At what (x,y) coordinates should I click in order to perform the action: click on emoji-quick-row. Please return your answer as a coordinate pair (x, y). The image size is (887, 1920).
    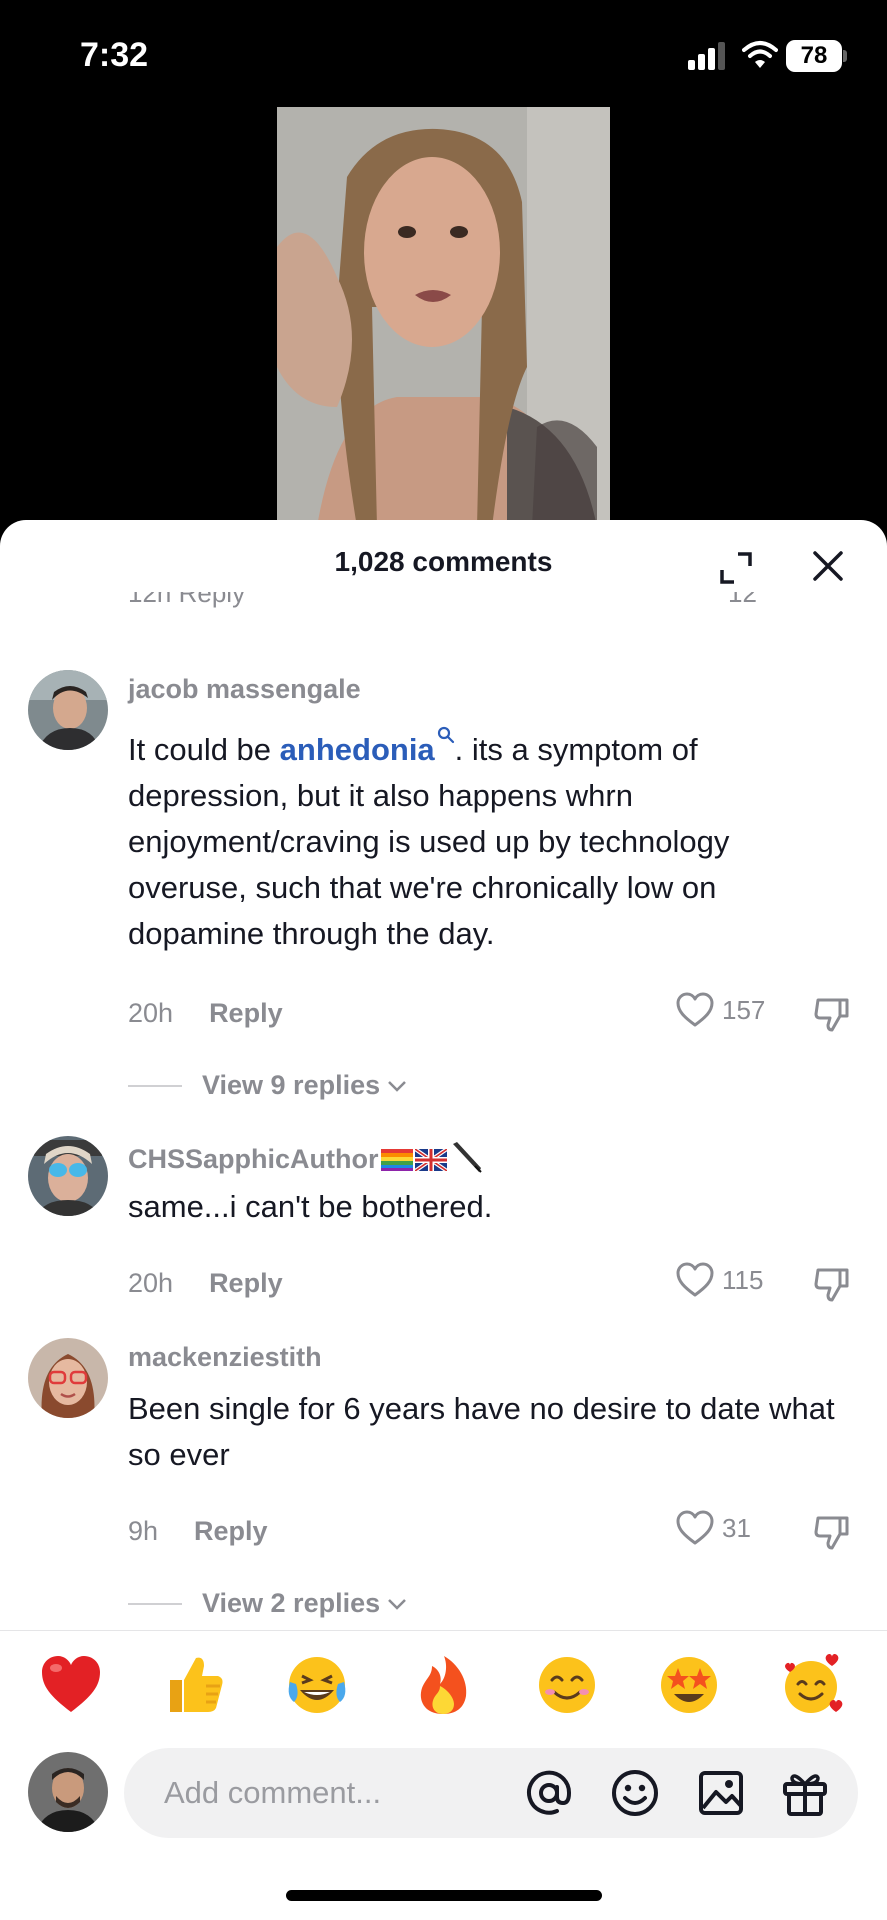
    Looking at the image, I should click on (443, 1688).